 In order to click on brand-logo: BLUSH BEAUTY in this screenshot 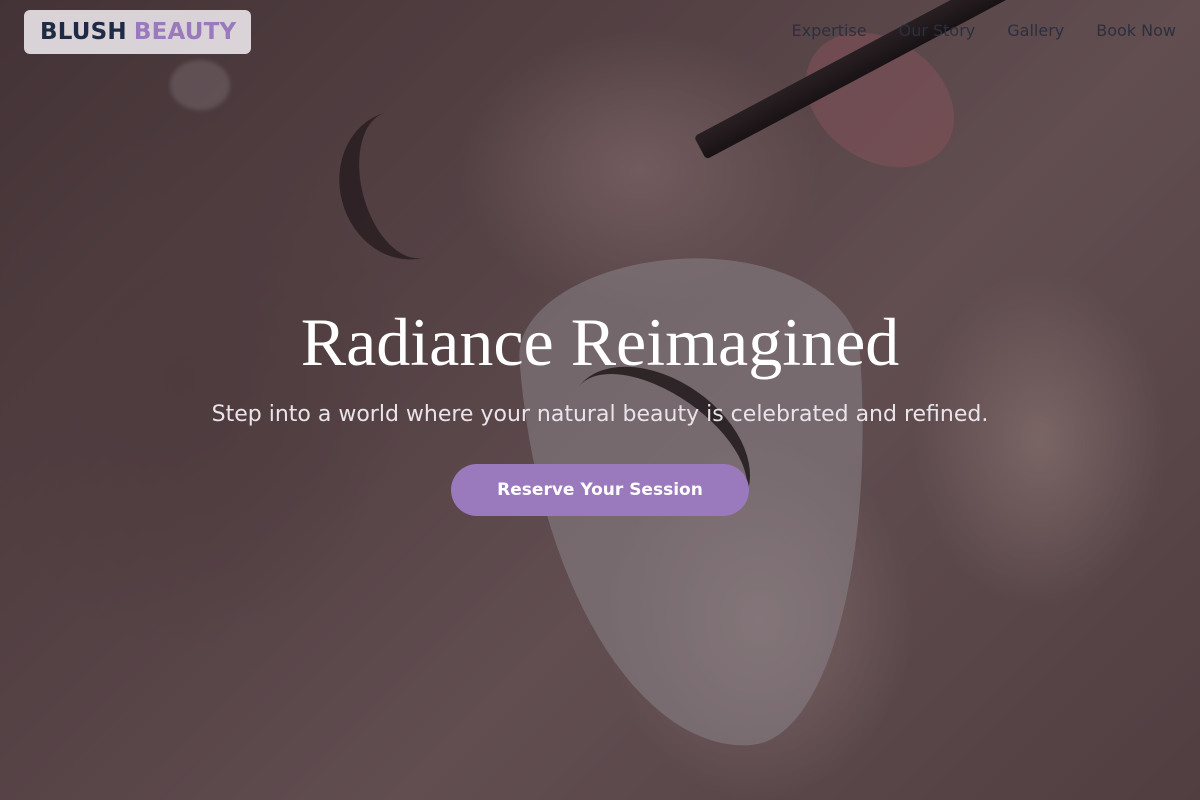, I will do `click(138, 32)`.